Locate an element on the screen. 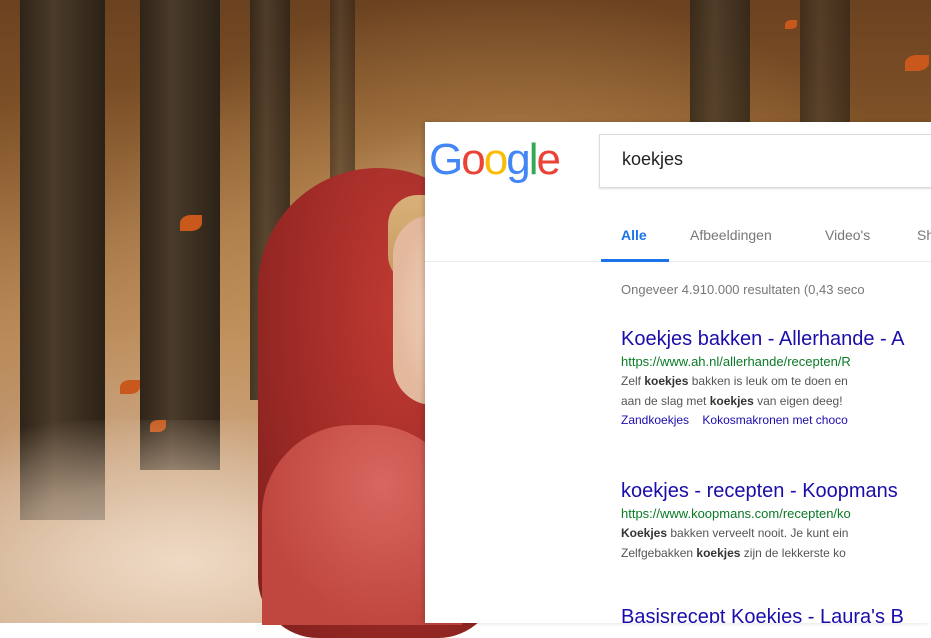 The height and width of the screenshot is (638, 931). result-title-link: koekjes - recepten - Koopmans is located at coordinates (776, 491).